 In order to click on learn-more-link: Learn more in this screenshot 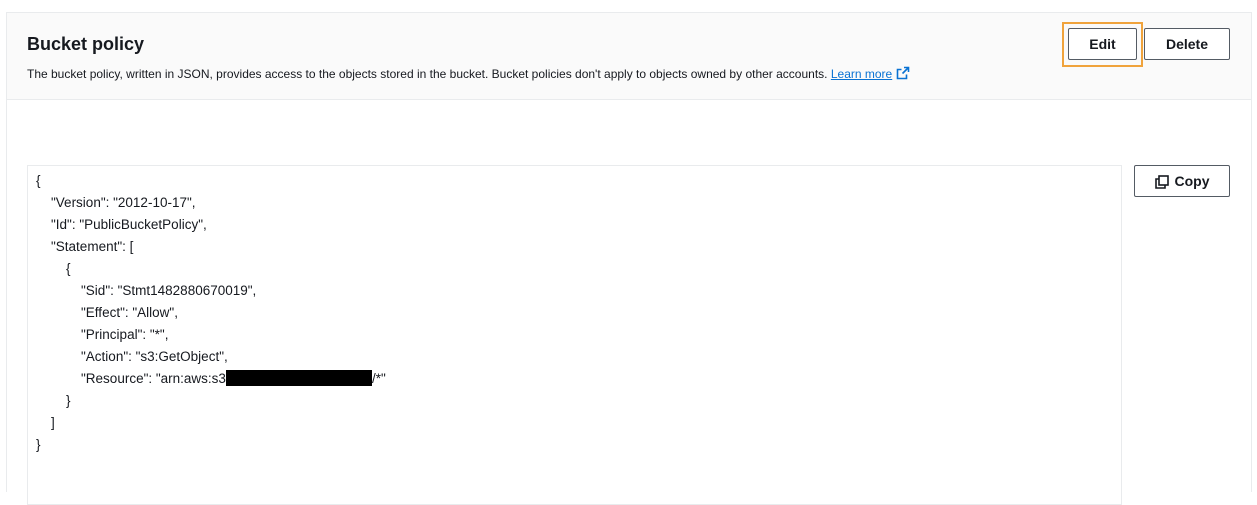, I will do `click(861, 74)`.